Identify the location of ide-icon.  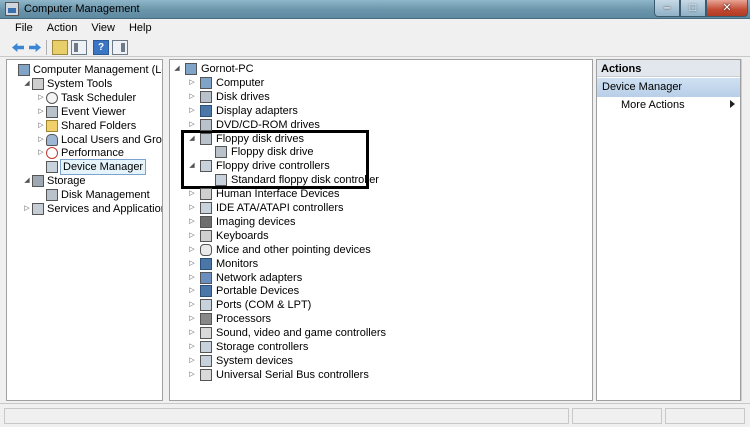
(206, 208).